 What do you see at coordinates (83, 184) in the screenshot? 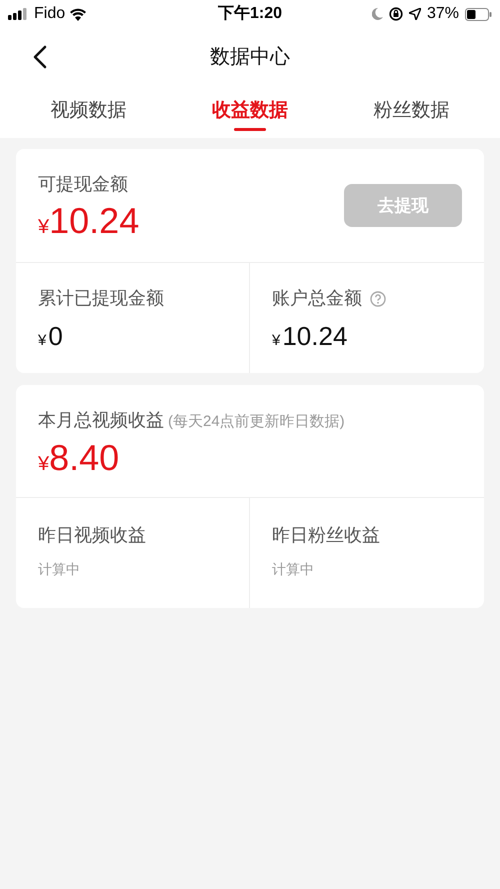
I see `balance-label: 可提现金额` at bounding box center [83, 184].